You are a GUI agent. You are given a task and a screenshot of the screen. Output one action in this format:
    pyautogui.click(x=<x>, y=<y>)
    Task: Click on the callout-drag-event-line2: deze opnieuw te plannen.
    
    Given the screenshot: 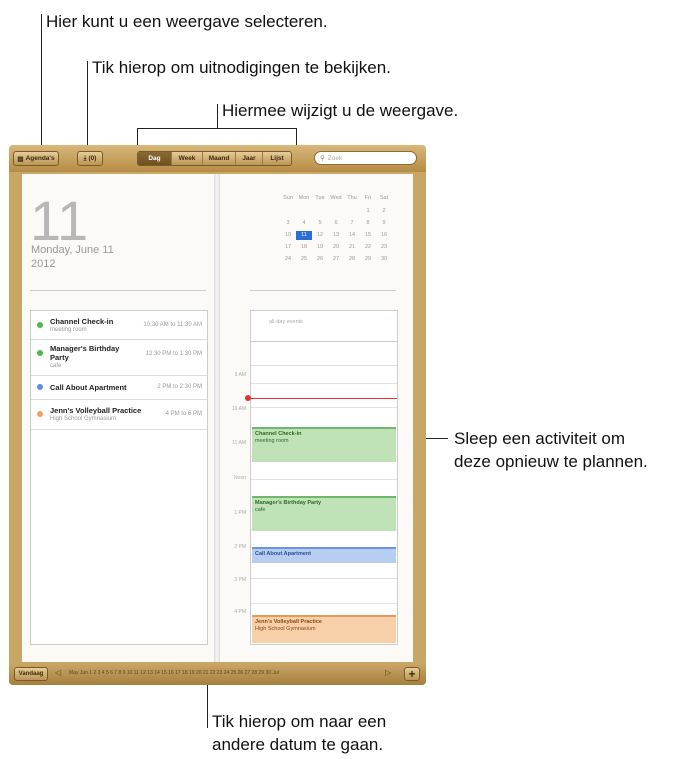 What is the action you would take?
    pyautogui.click(x=551, y=461)
    